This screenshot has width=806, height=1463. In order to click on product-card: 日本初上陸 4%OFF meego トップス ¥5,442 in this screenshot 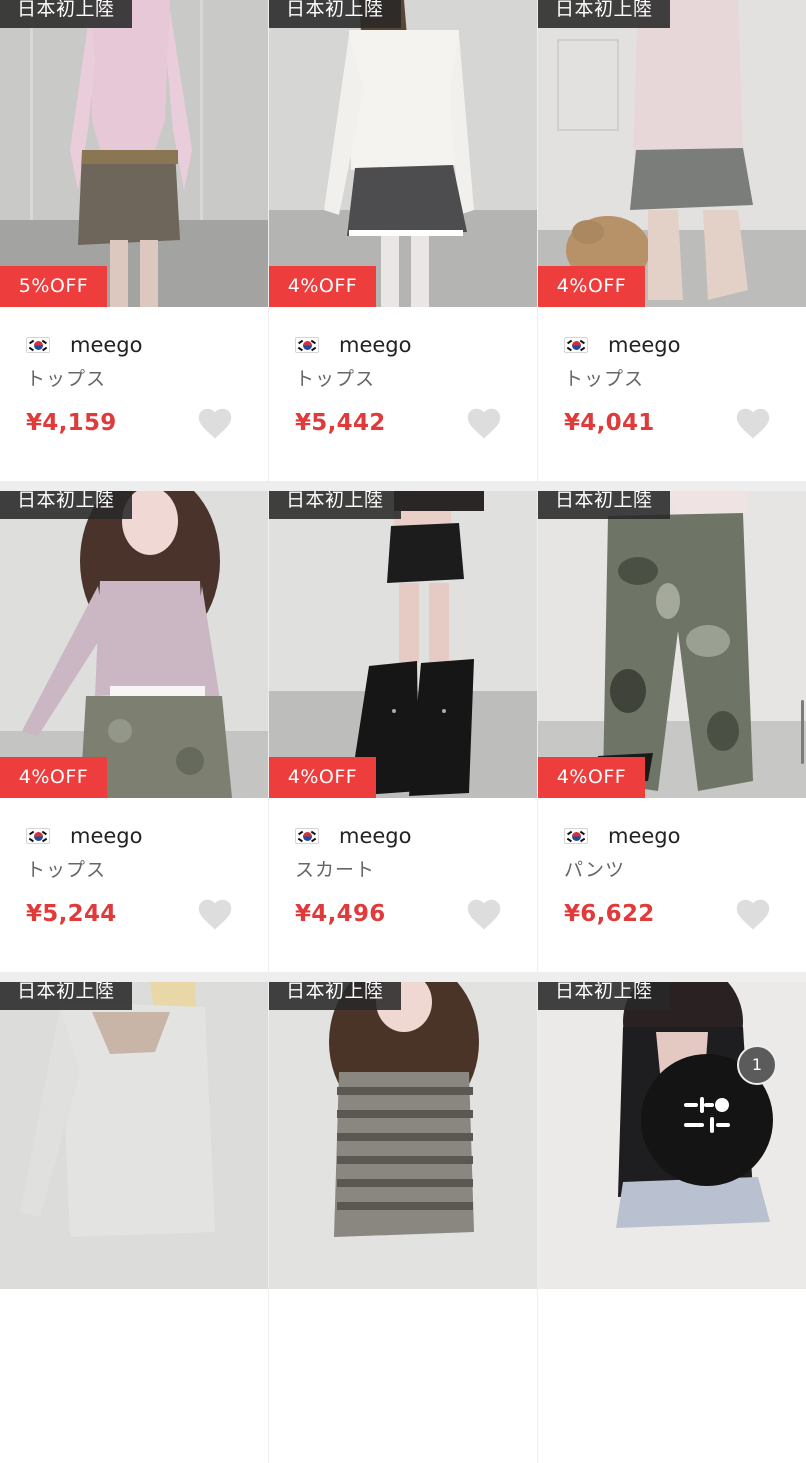, I will do `click(403, 240)`.